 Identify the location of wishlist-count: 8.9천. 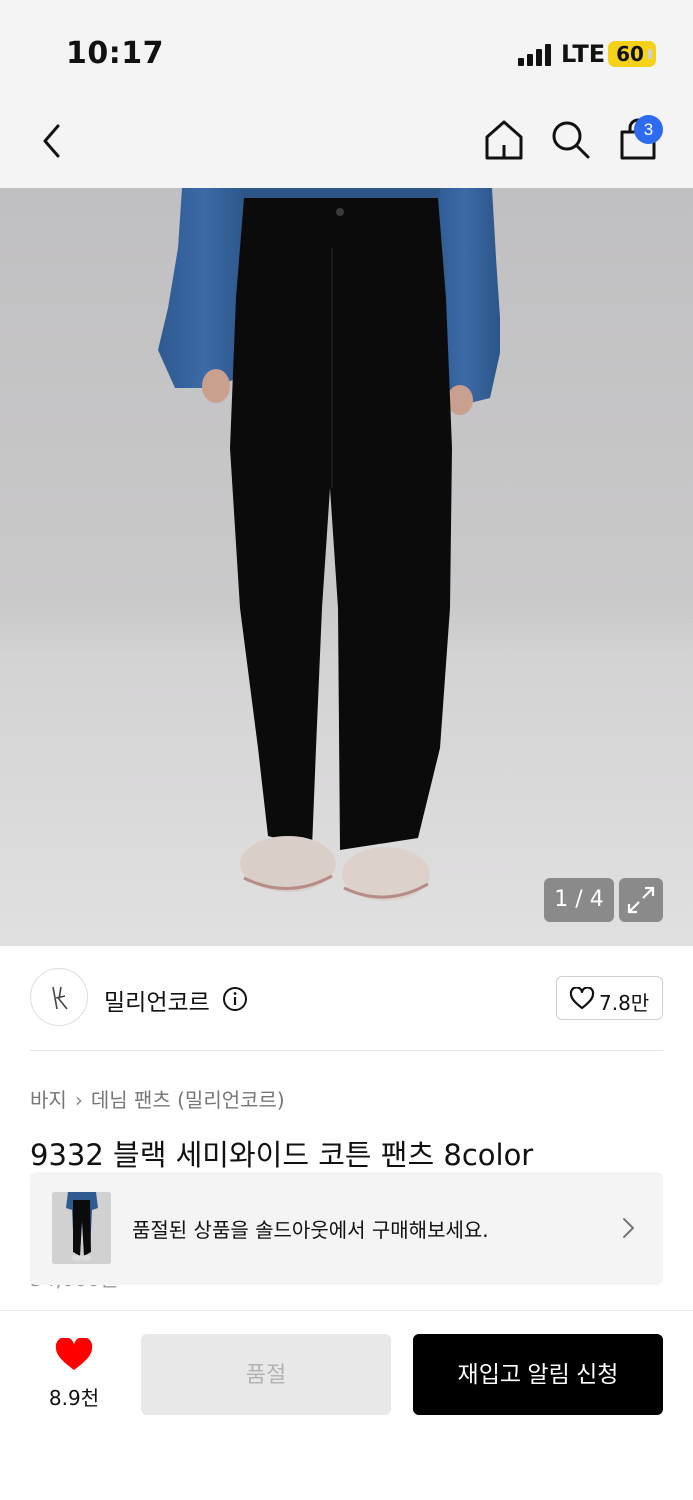
(74, 1398).